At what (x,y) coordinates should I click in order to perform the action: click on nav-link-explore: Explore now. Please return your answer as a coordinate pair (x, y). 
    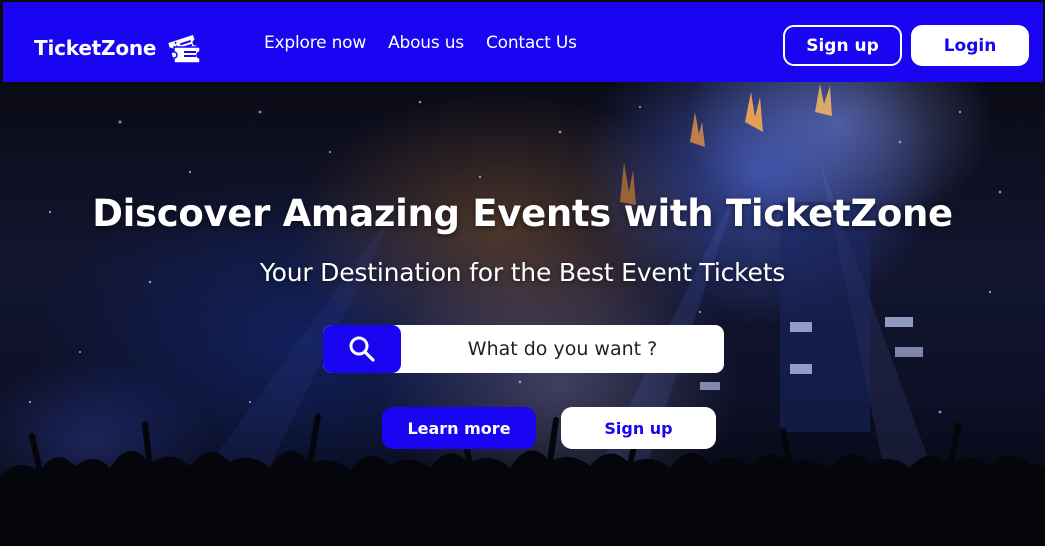
    Looking at the image, I should click on (315, 43).